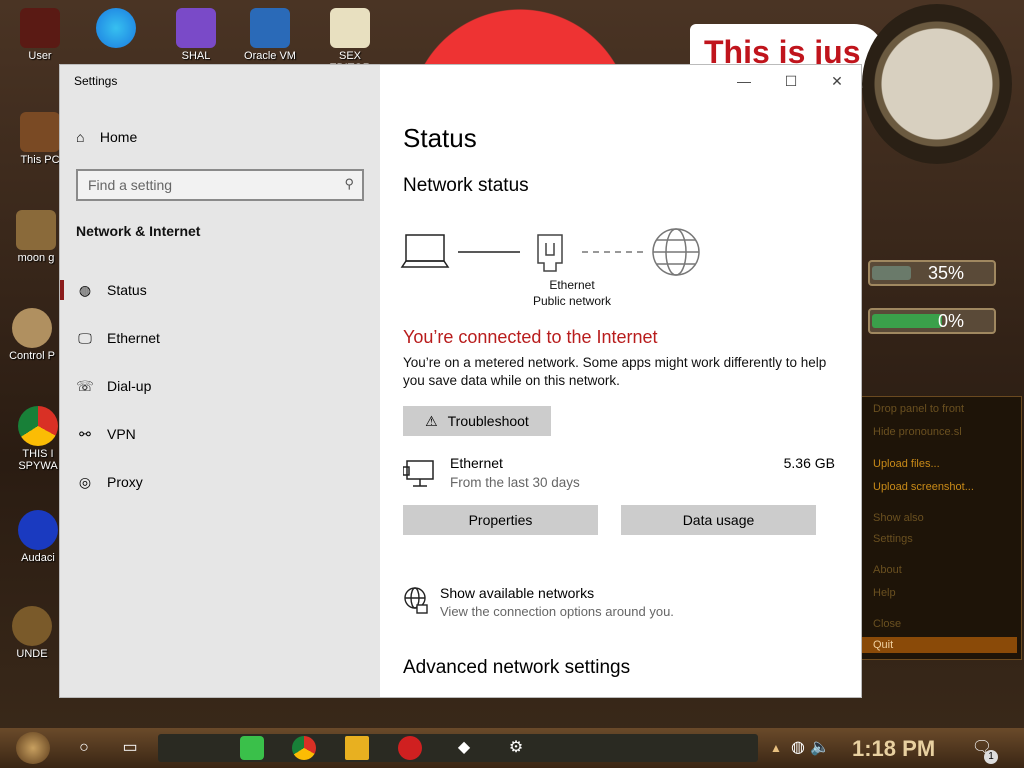 Image resolution: width=1024 pixels, height=768 pixels. Describe the element at coordinates (40, 132) in the screenshot. I see `computer-icon` at that location.